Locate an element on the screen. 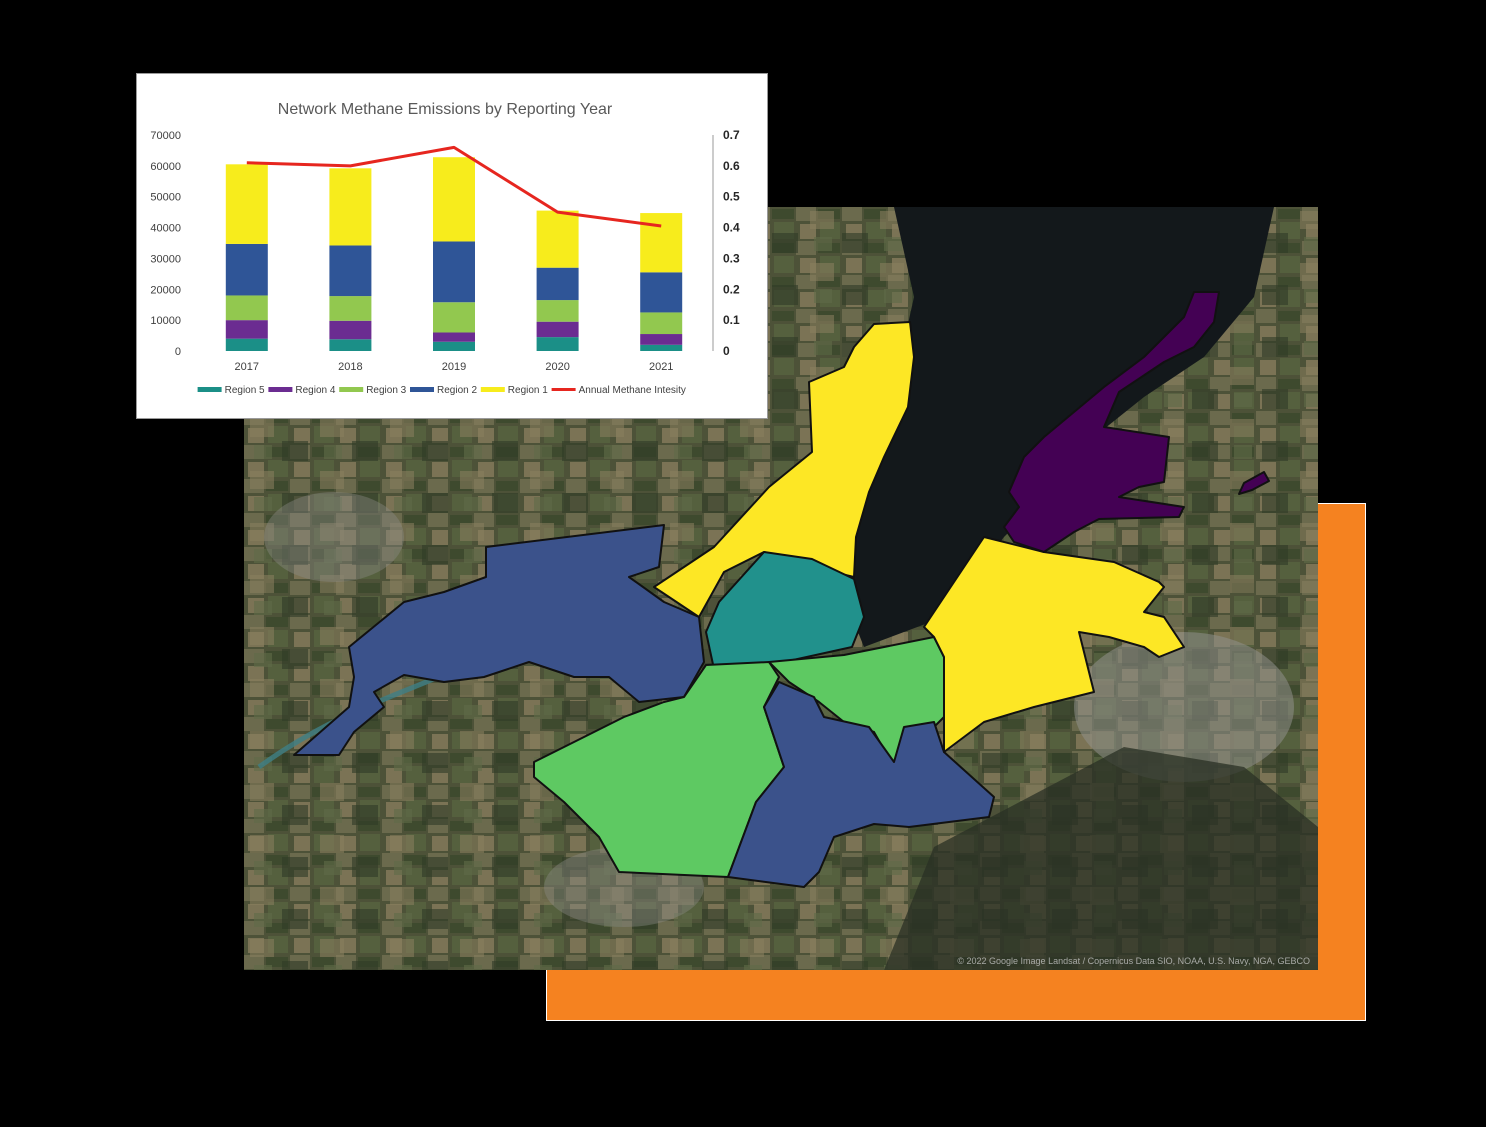 The width and height of the screenshot is (1486, 1127). legend-label: Region 1 is located at coordinates (528, 390).